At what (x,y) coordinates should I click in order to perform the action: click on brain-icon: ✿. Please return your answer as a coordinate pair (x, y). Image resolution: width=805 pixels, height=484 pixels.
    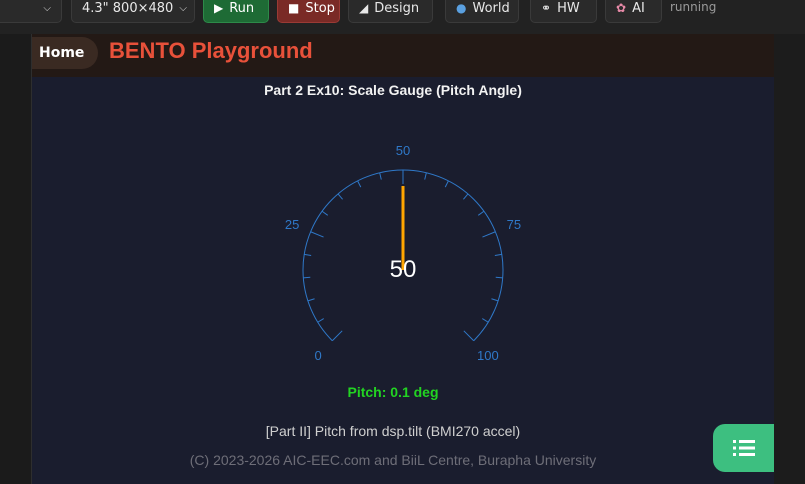
    Looking at the image, I should click on (621, 8).